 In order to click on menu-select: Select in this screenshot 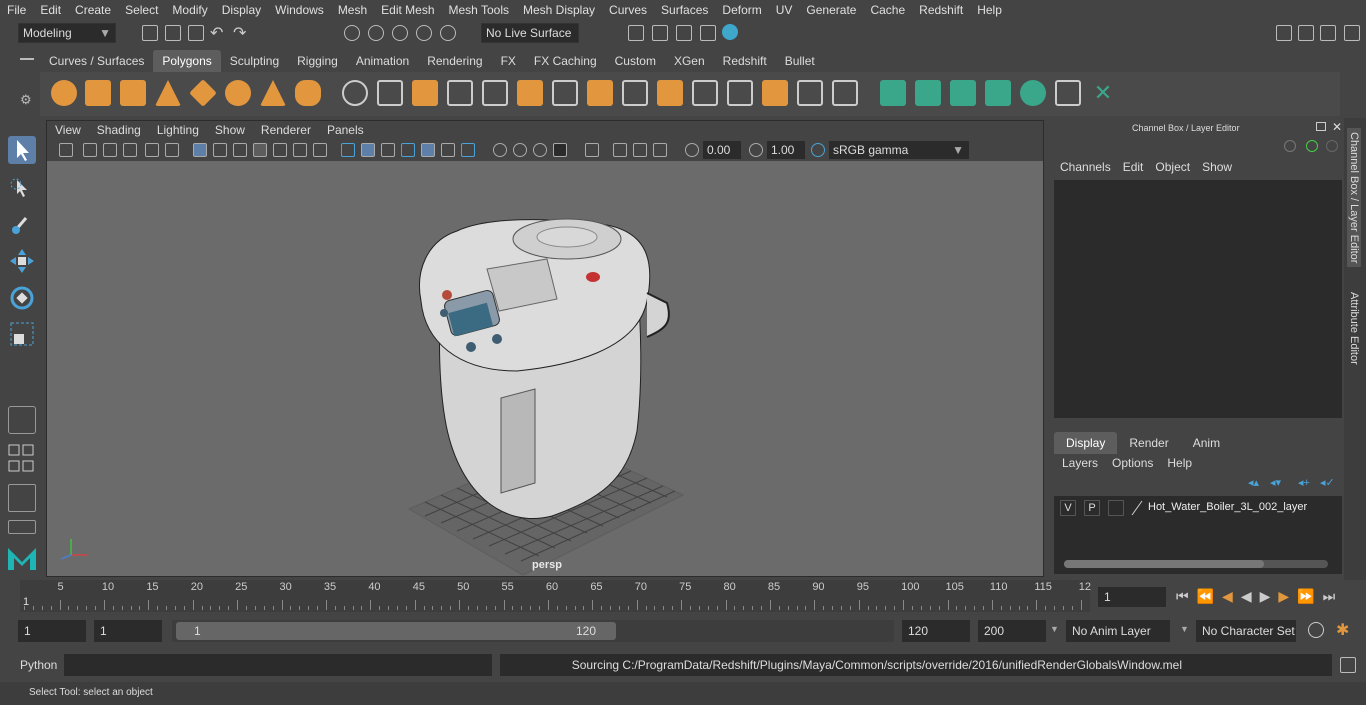, I will do `click(141, 10)`.